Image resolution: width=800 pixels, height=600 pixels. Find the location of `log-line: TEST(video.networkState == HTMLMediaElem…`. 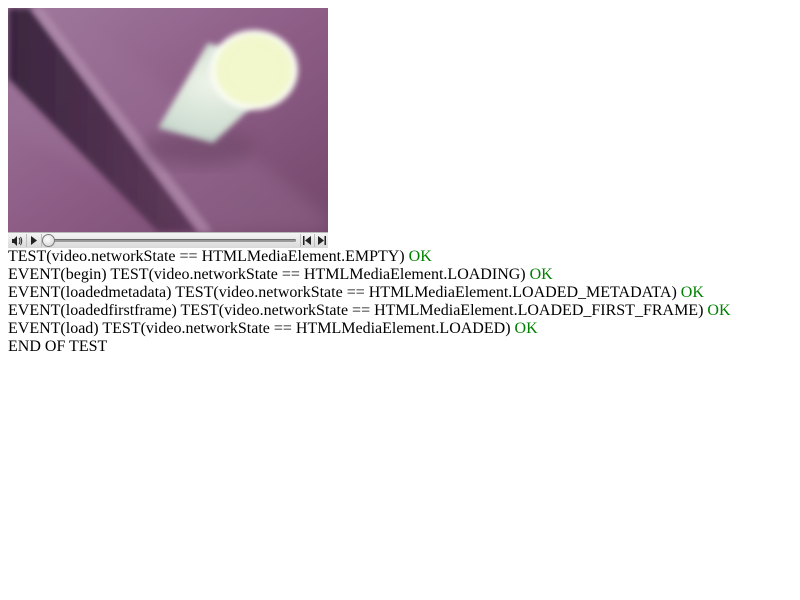

log-line: TEST(video.networkState == HTMLMediaElem… is located at coordinates (400, 257).